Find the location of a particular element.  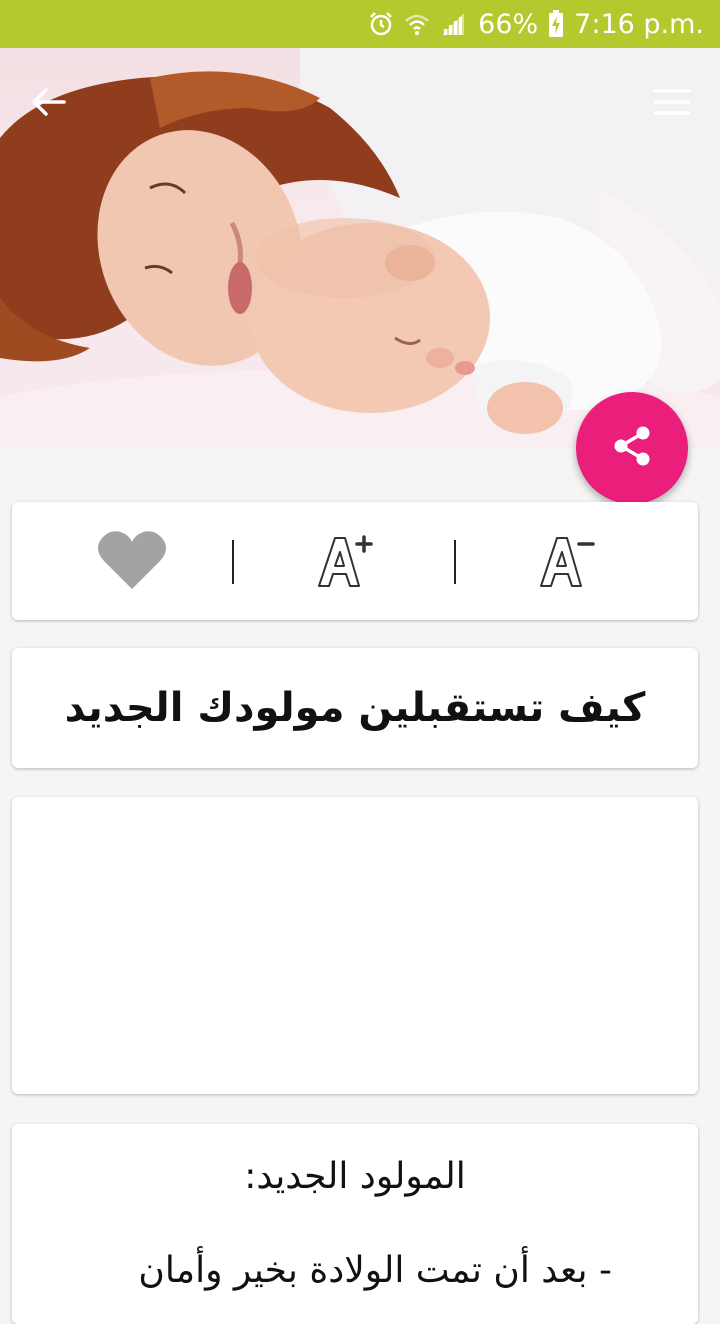

article-title-card: كيف تستقبلين مولودك الجديد is located at coordinates (355, 708).